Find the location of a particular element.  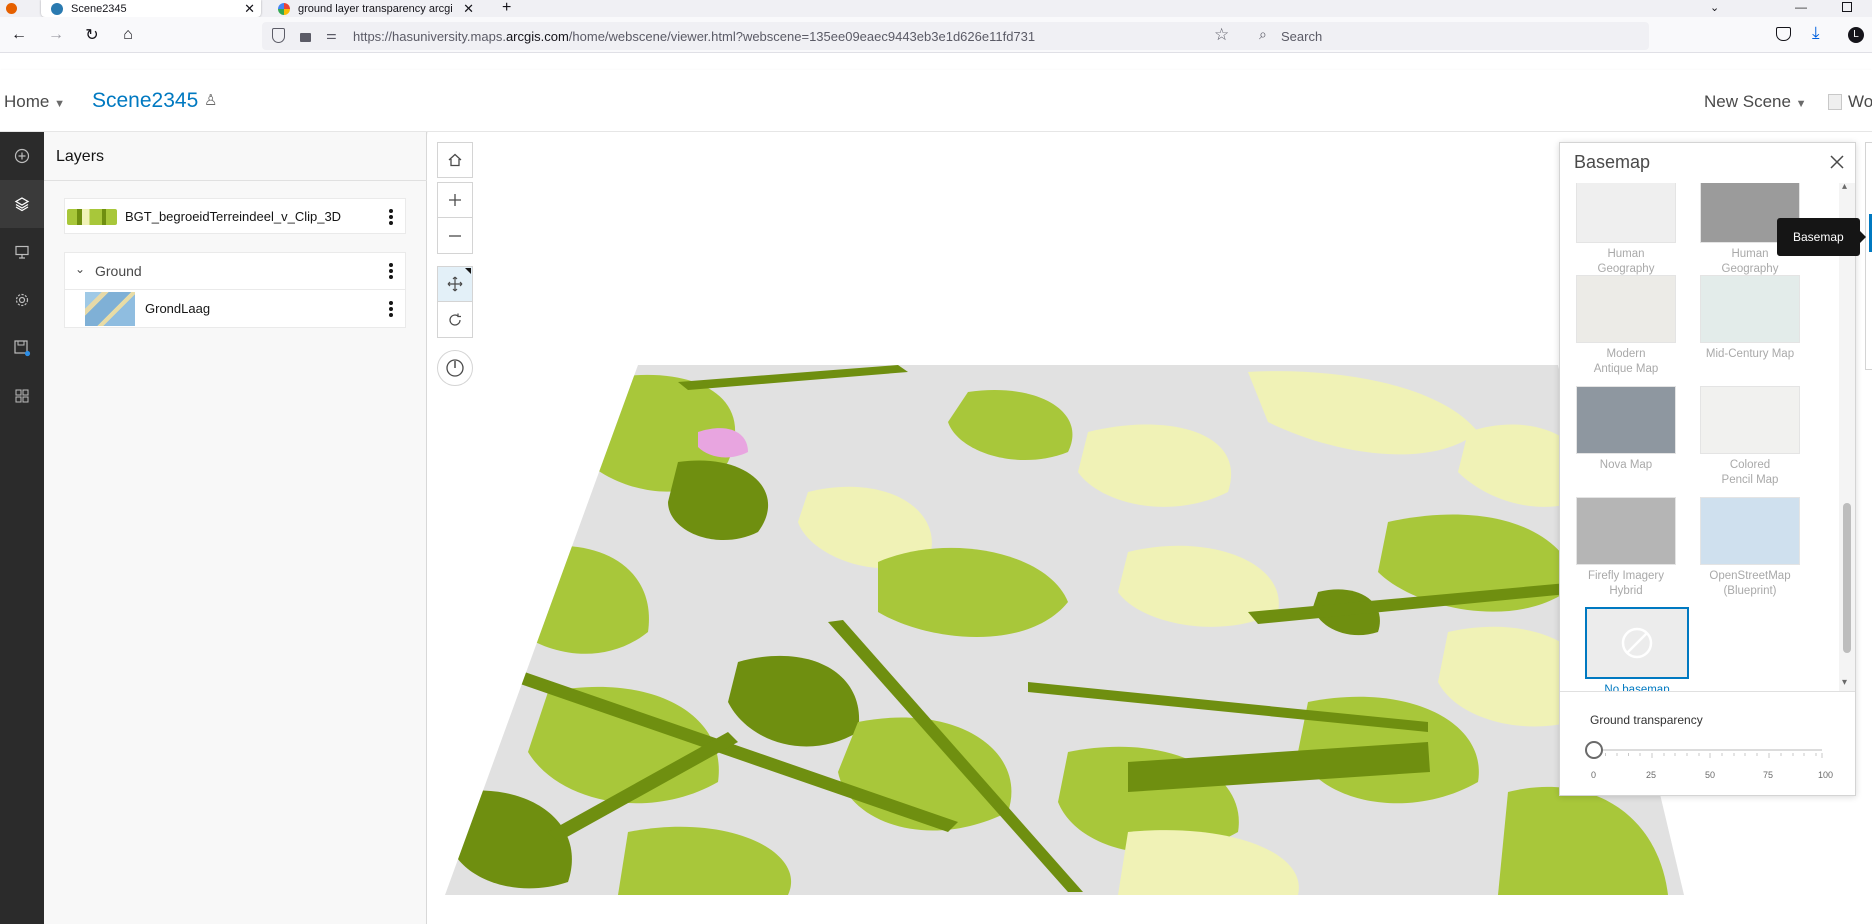

zoom-in-button is located at coordinates (455, 200).